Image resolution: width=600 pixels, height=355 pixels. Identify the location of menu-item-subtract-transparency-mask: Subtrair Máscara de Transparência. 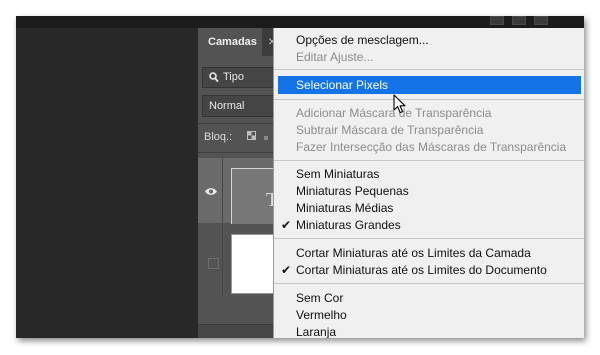
(429, 130).